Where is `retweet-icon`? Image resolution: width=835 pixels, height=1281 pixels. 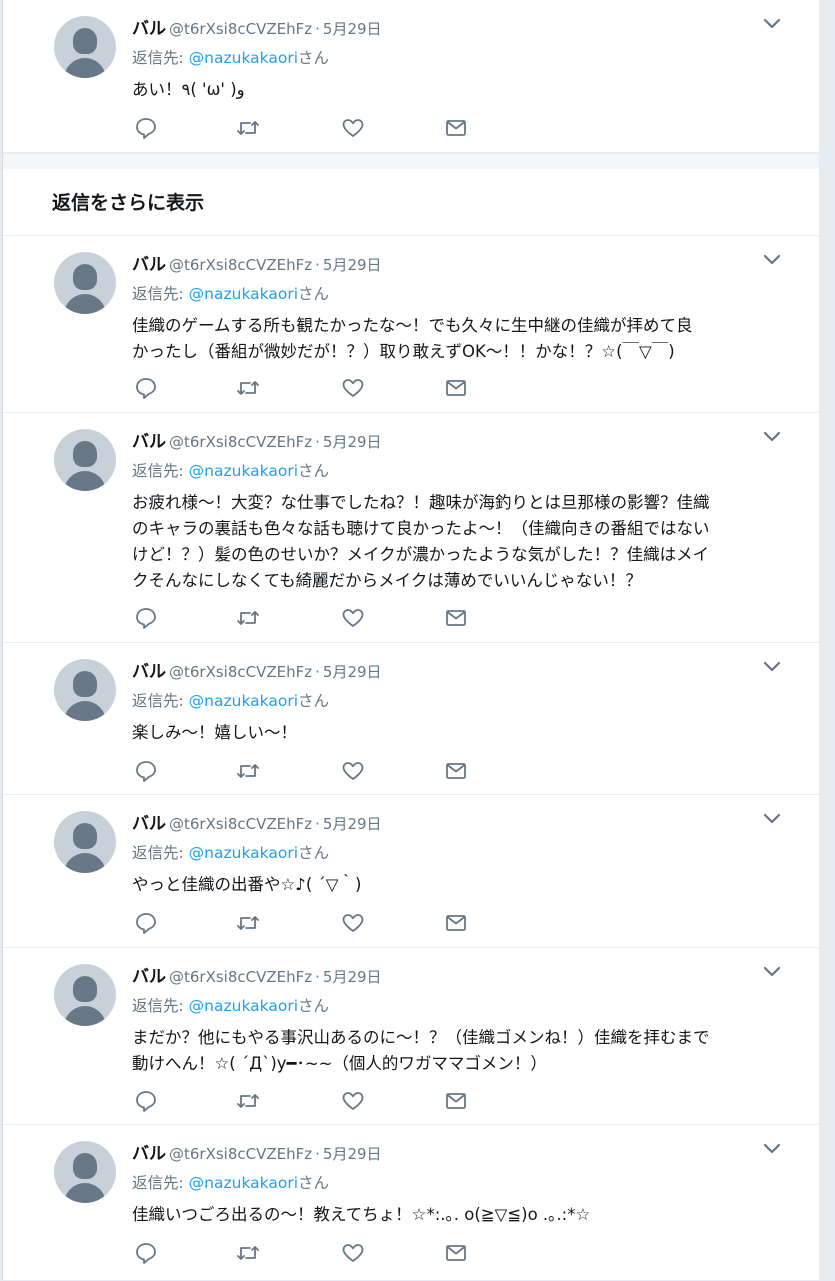
retweet-icon is located at coordinates (248, 923).